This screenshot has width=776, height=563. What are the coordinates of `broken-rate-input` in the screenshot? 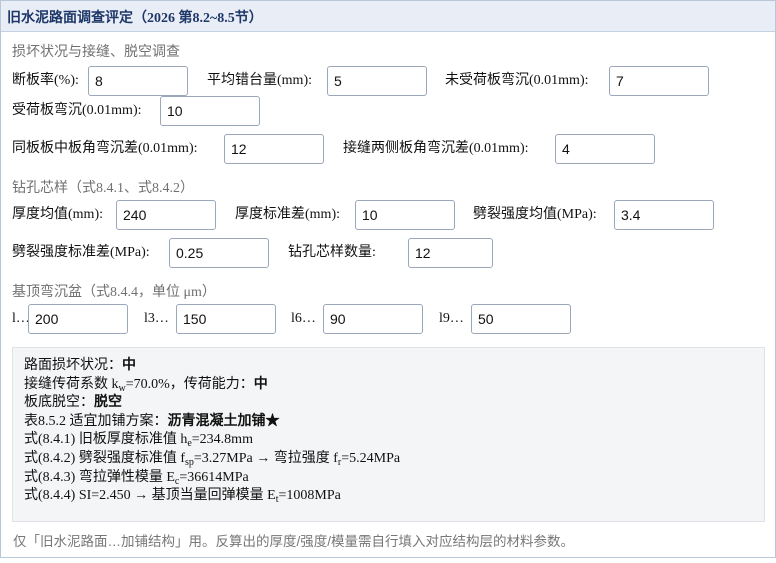 It's located at (138, 81).